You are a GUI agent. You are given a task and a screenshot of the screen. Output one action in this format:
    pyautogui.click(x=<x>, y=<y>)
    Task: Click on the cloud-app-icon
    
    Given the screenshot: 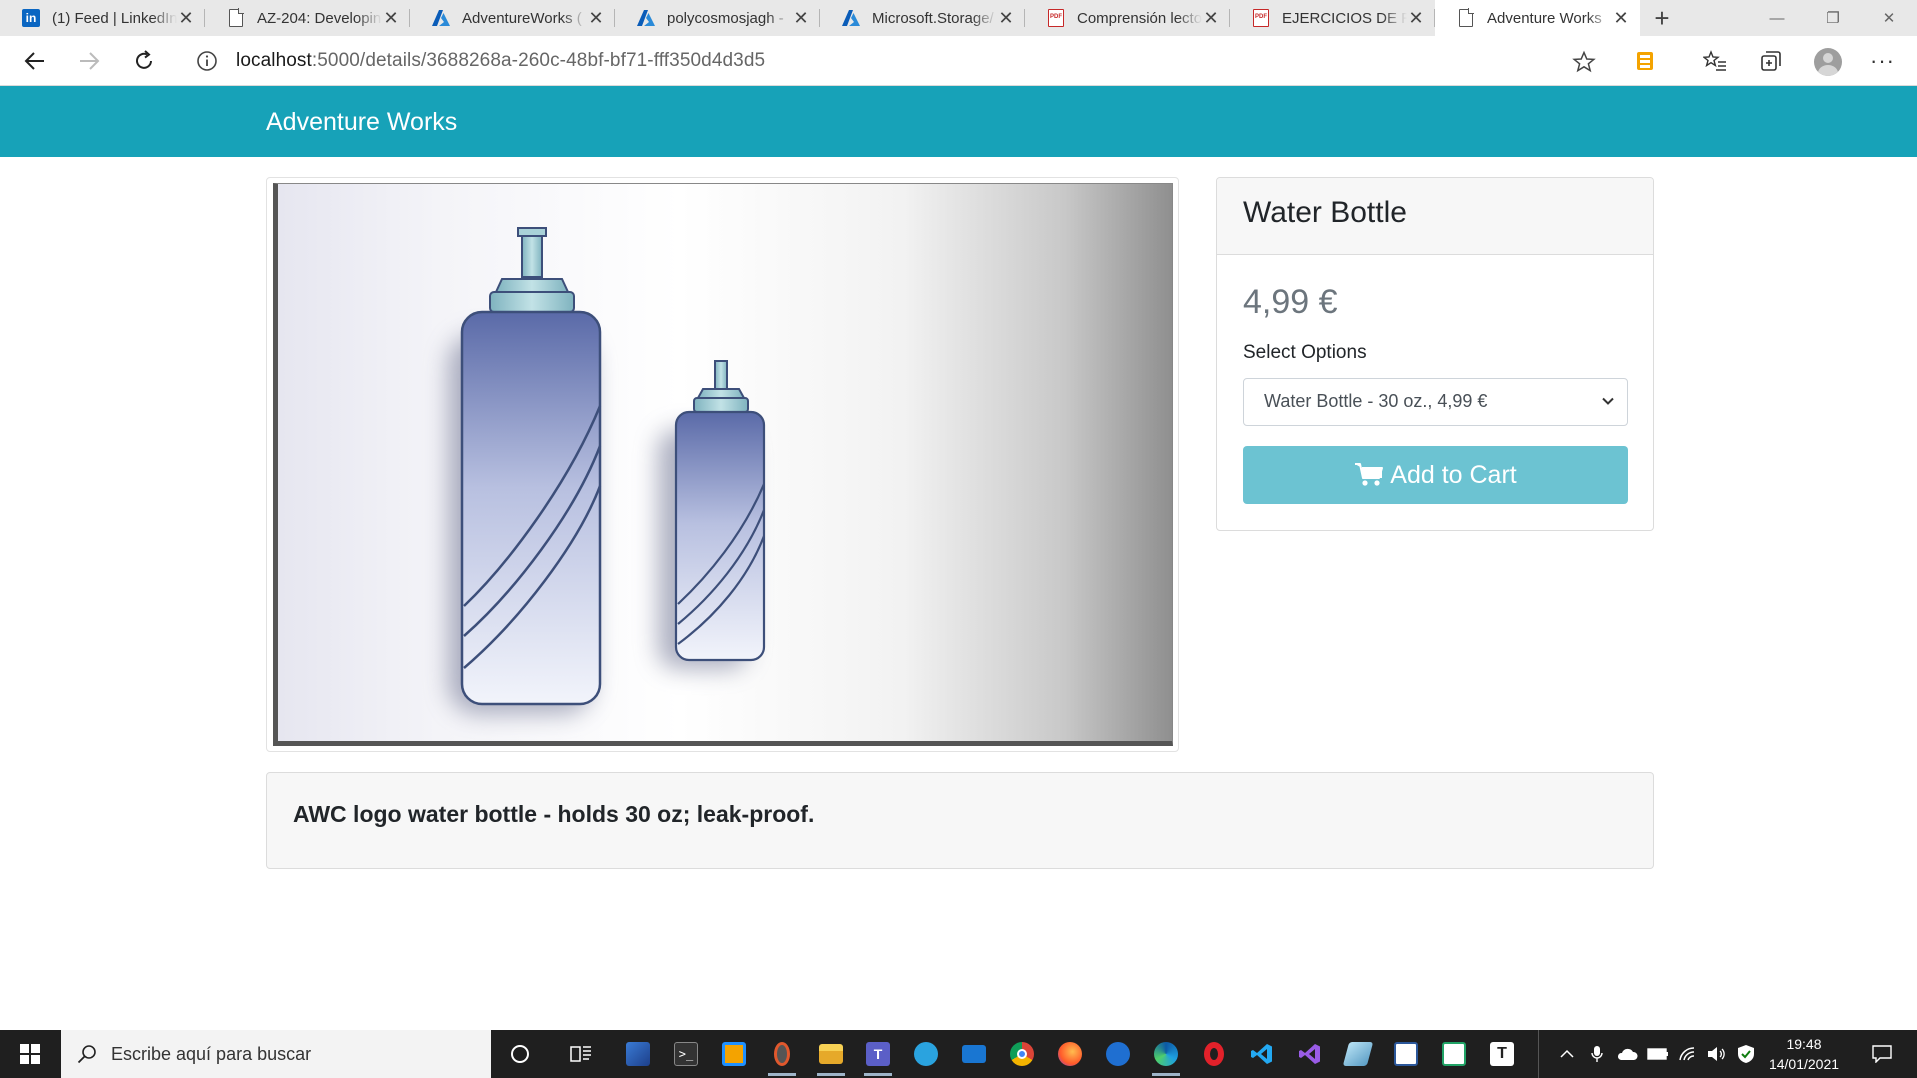 What is the action you would take?
    pyautogui.click(x=1118, y=1054)
    